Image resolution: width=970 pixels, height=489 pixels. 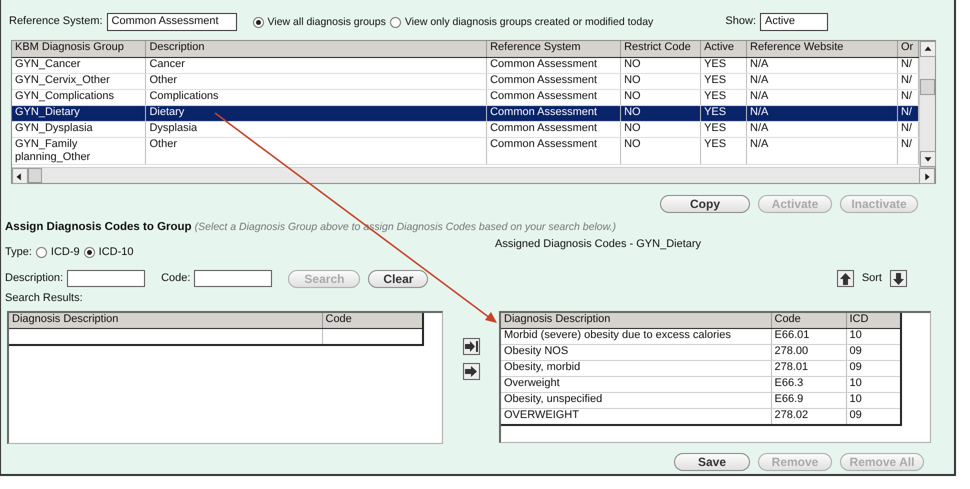 I want to click on arrow-to-bar-icon, so click(x=471, y=346).